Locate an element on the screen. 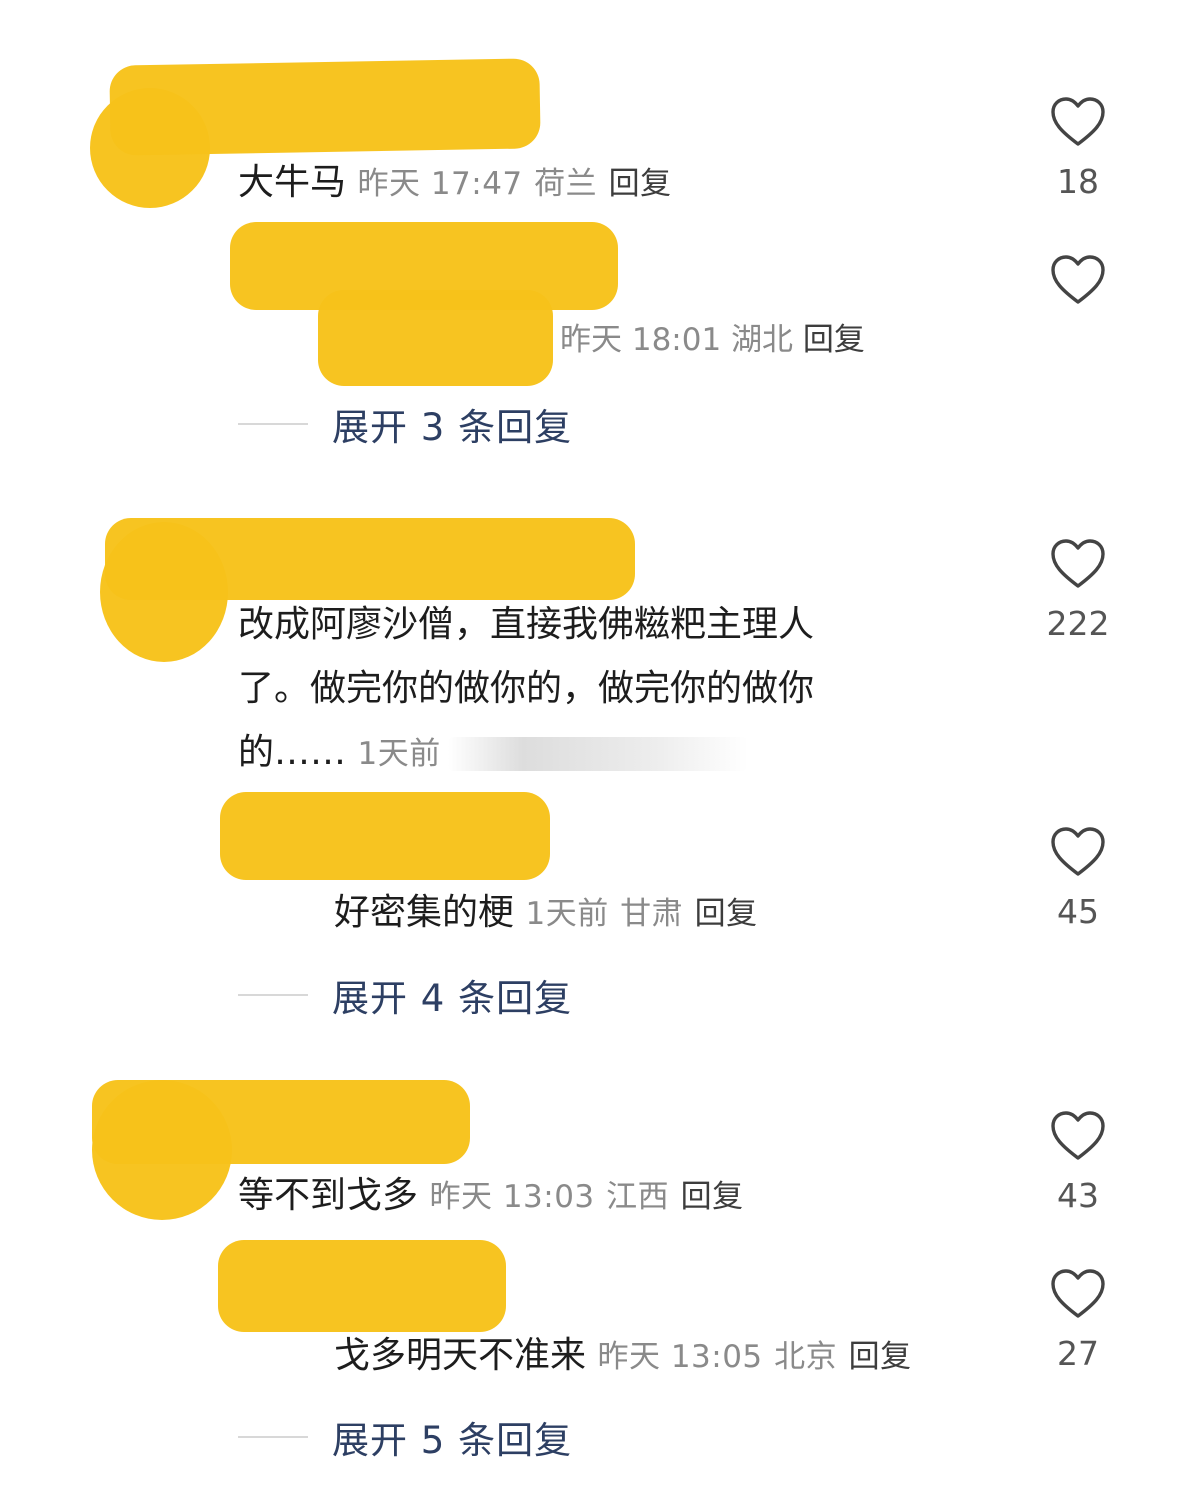 The image size is (1200, 1486). comment-location: 荷兰 is located at coordinates (566, 184).